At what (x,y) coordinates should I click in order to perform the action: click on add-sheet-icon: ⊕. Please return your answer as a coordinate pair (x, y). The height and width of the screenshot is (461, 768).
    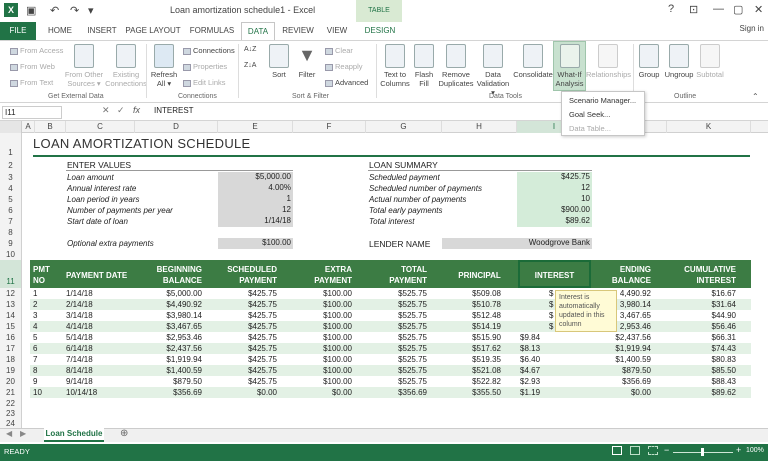
    Looking at the image, I should click on (124, 433).